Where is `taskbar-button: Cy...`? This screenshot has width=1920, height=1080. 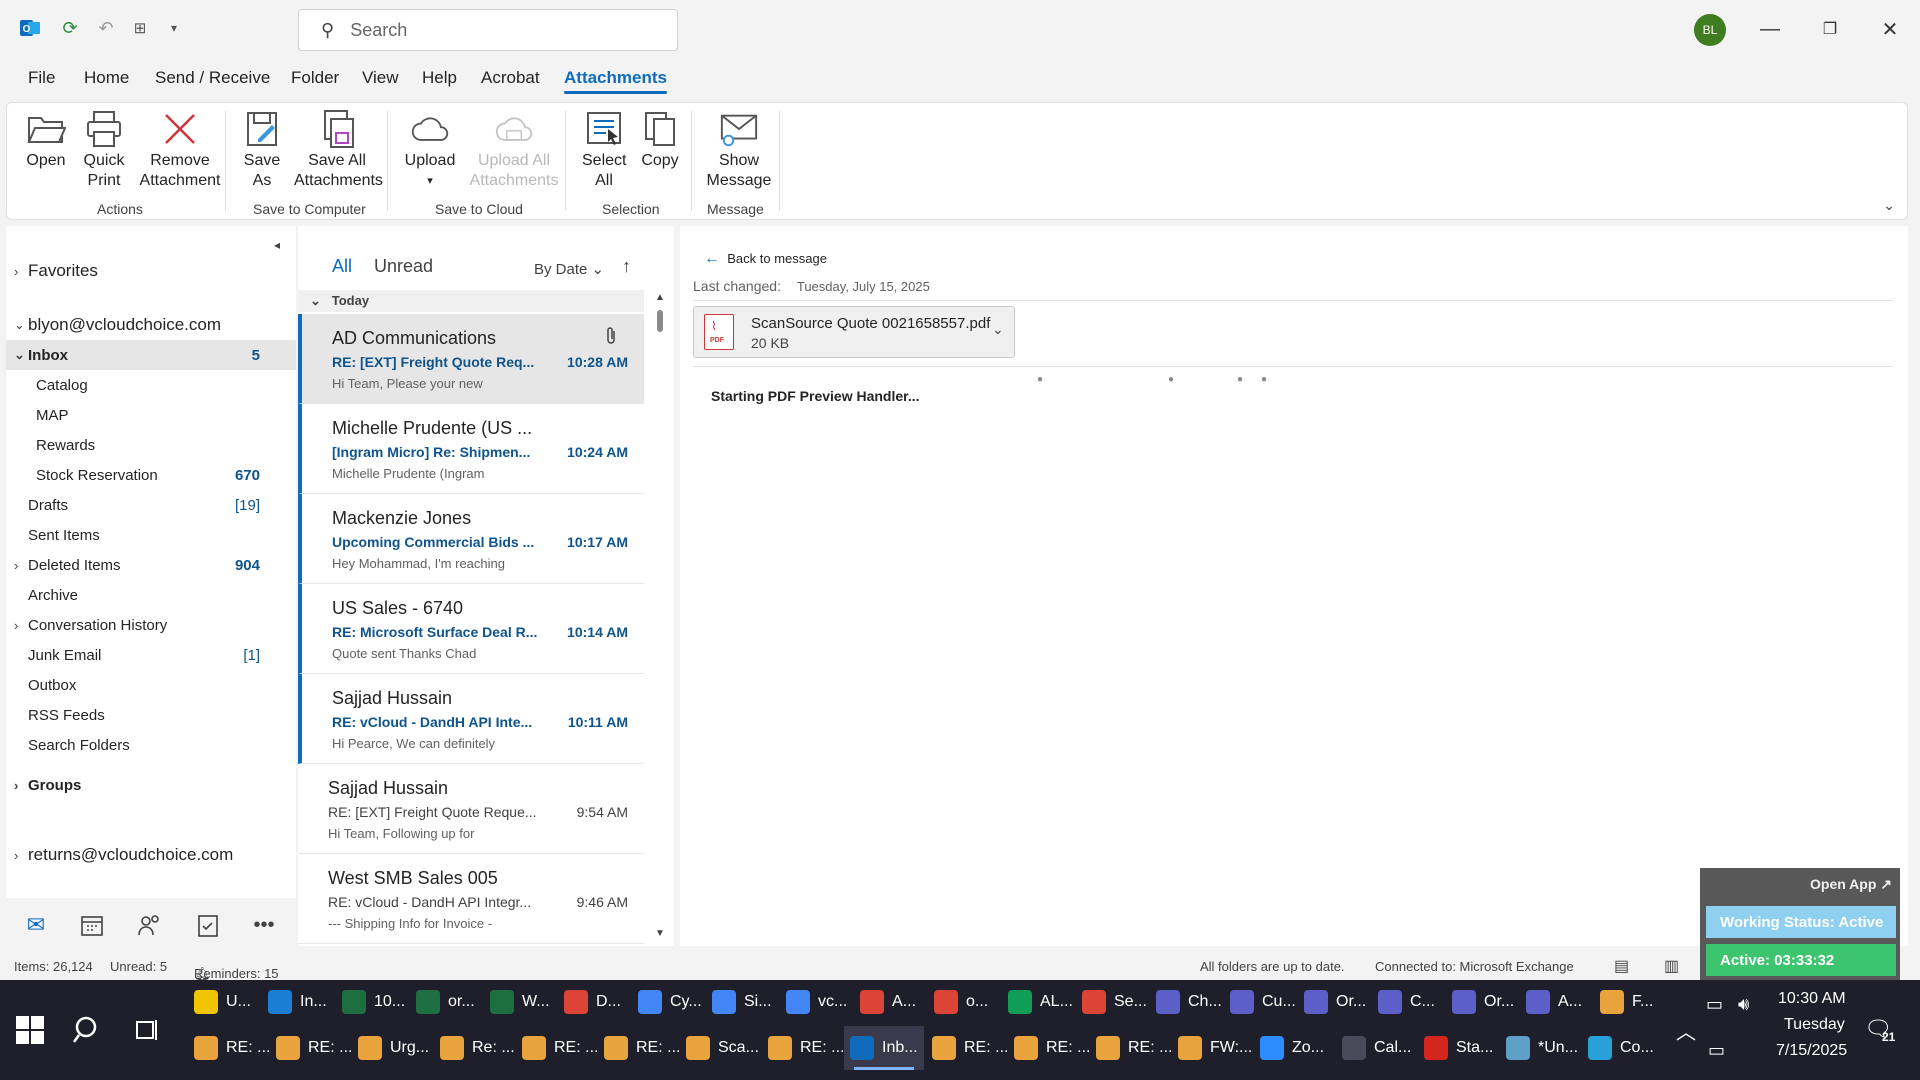 taskbar-button: Cy... is located at coordinates (670, 1002).